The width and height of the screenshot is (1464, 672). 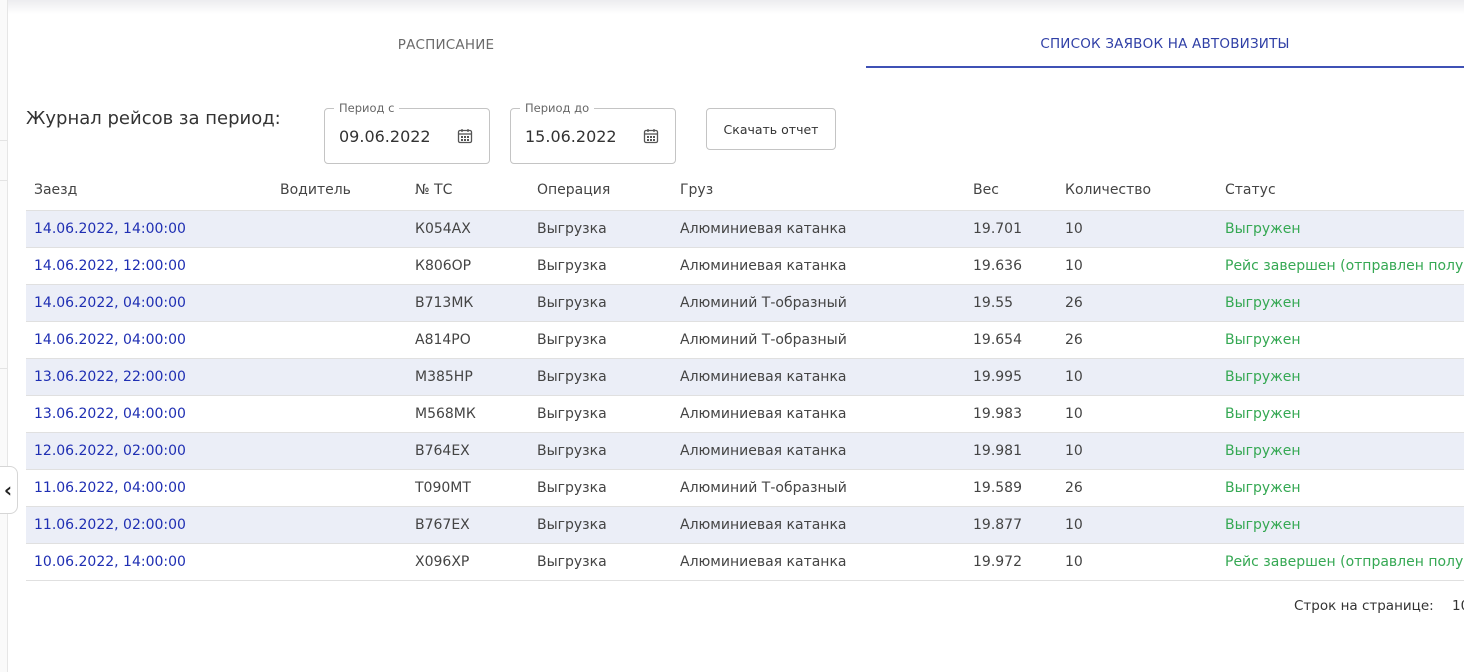 I want to click on weight-cell: 19.589, so click(x=997, y=488).